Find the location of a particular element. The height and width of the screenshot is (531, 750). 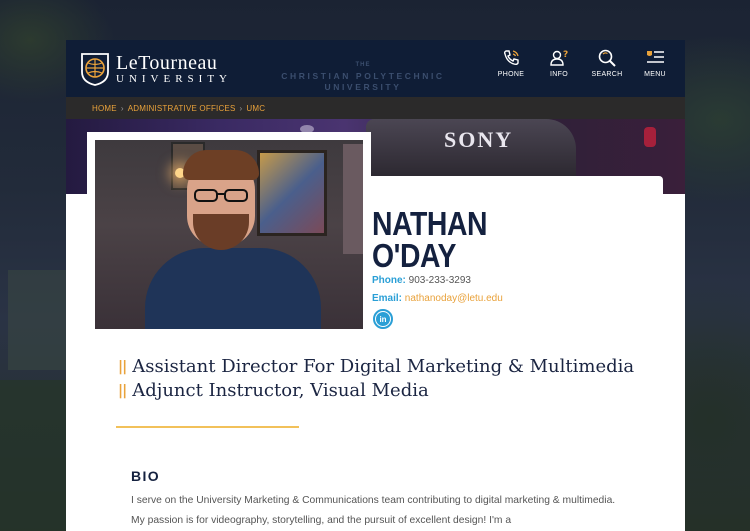

breadcrumb-admin-offices: ADMINISTRATIVE OFFICES is located at coordinates (182, 108).